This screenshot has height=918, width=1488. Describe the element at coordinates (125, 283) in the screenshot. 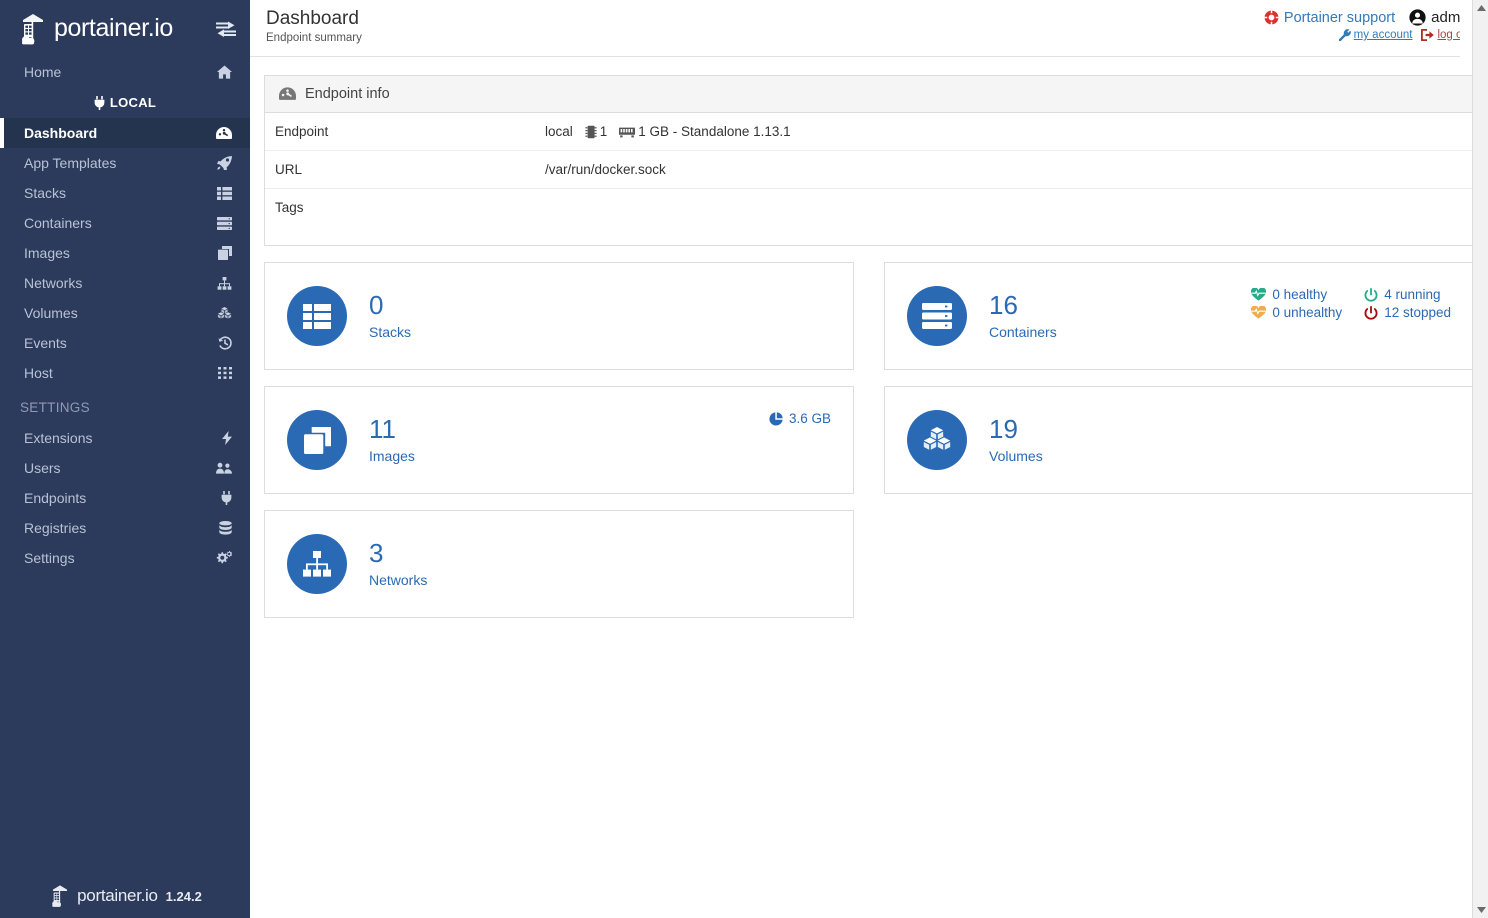

I see `sidebar-item-networks: Networks` at that location.